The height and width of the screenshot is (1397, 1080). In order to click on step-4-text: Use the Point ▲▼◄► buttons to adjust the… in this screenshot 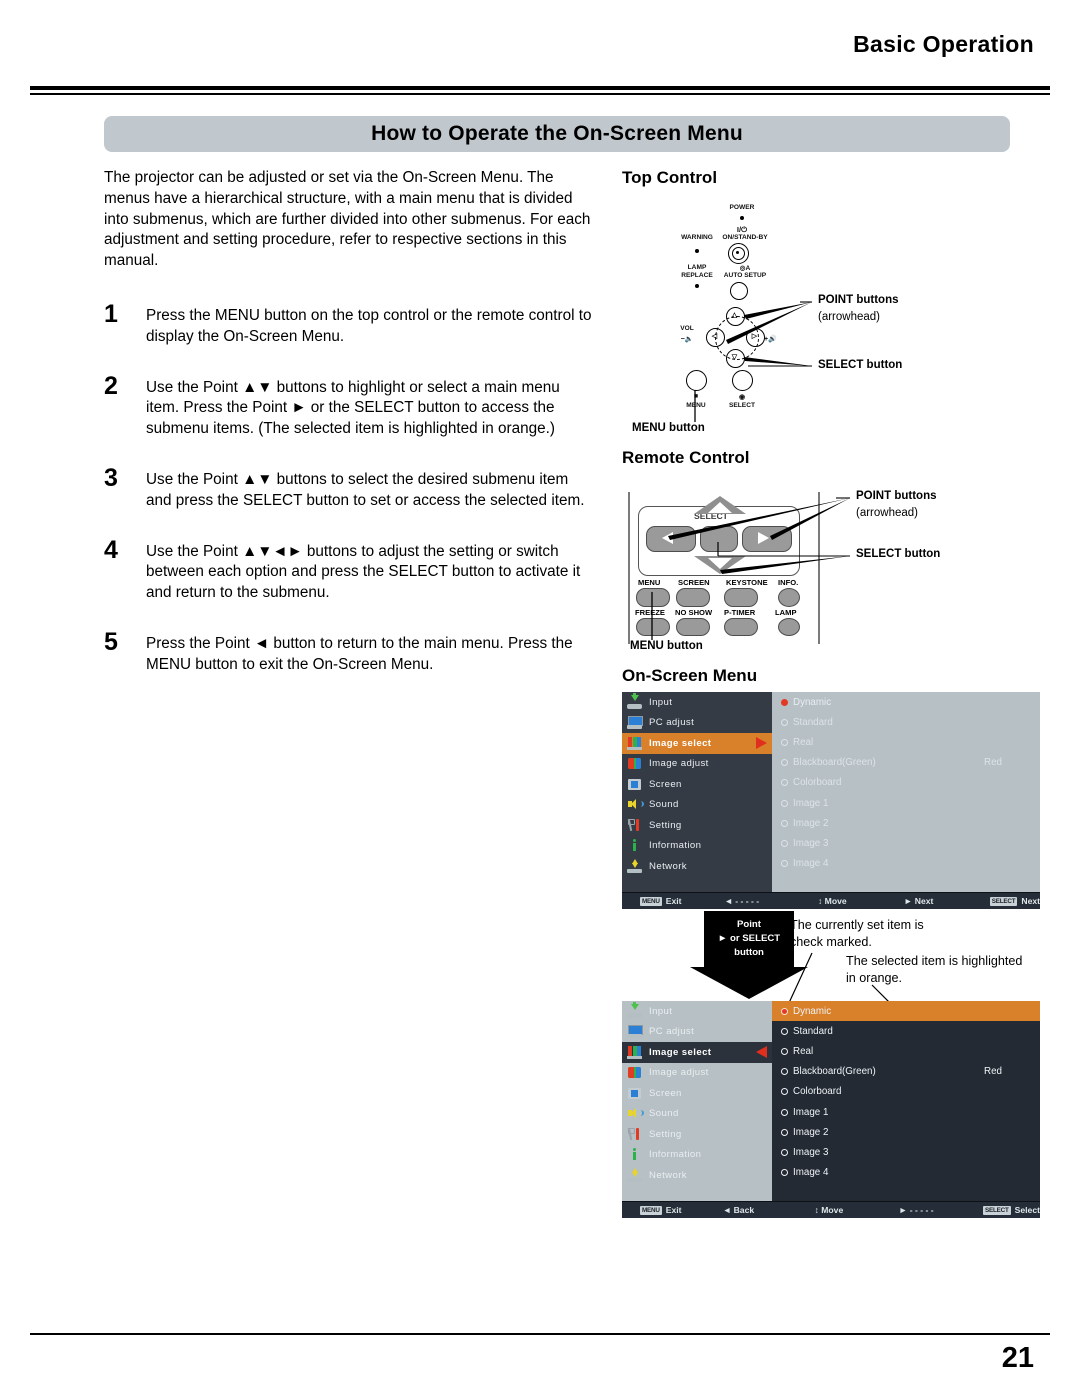, I will do `click(363, 572)`.